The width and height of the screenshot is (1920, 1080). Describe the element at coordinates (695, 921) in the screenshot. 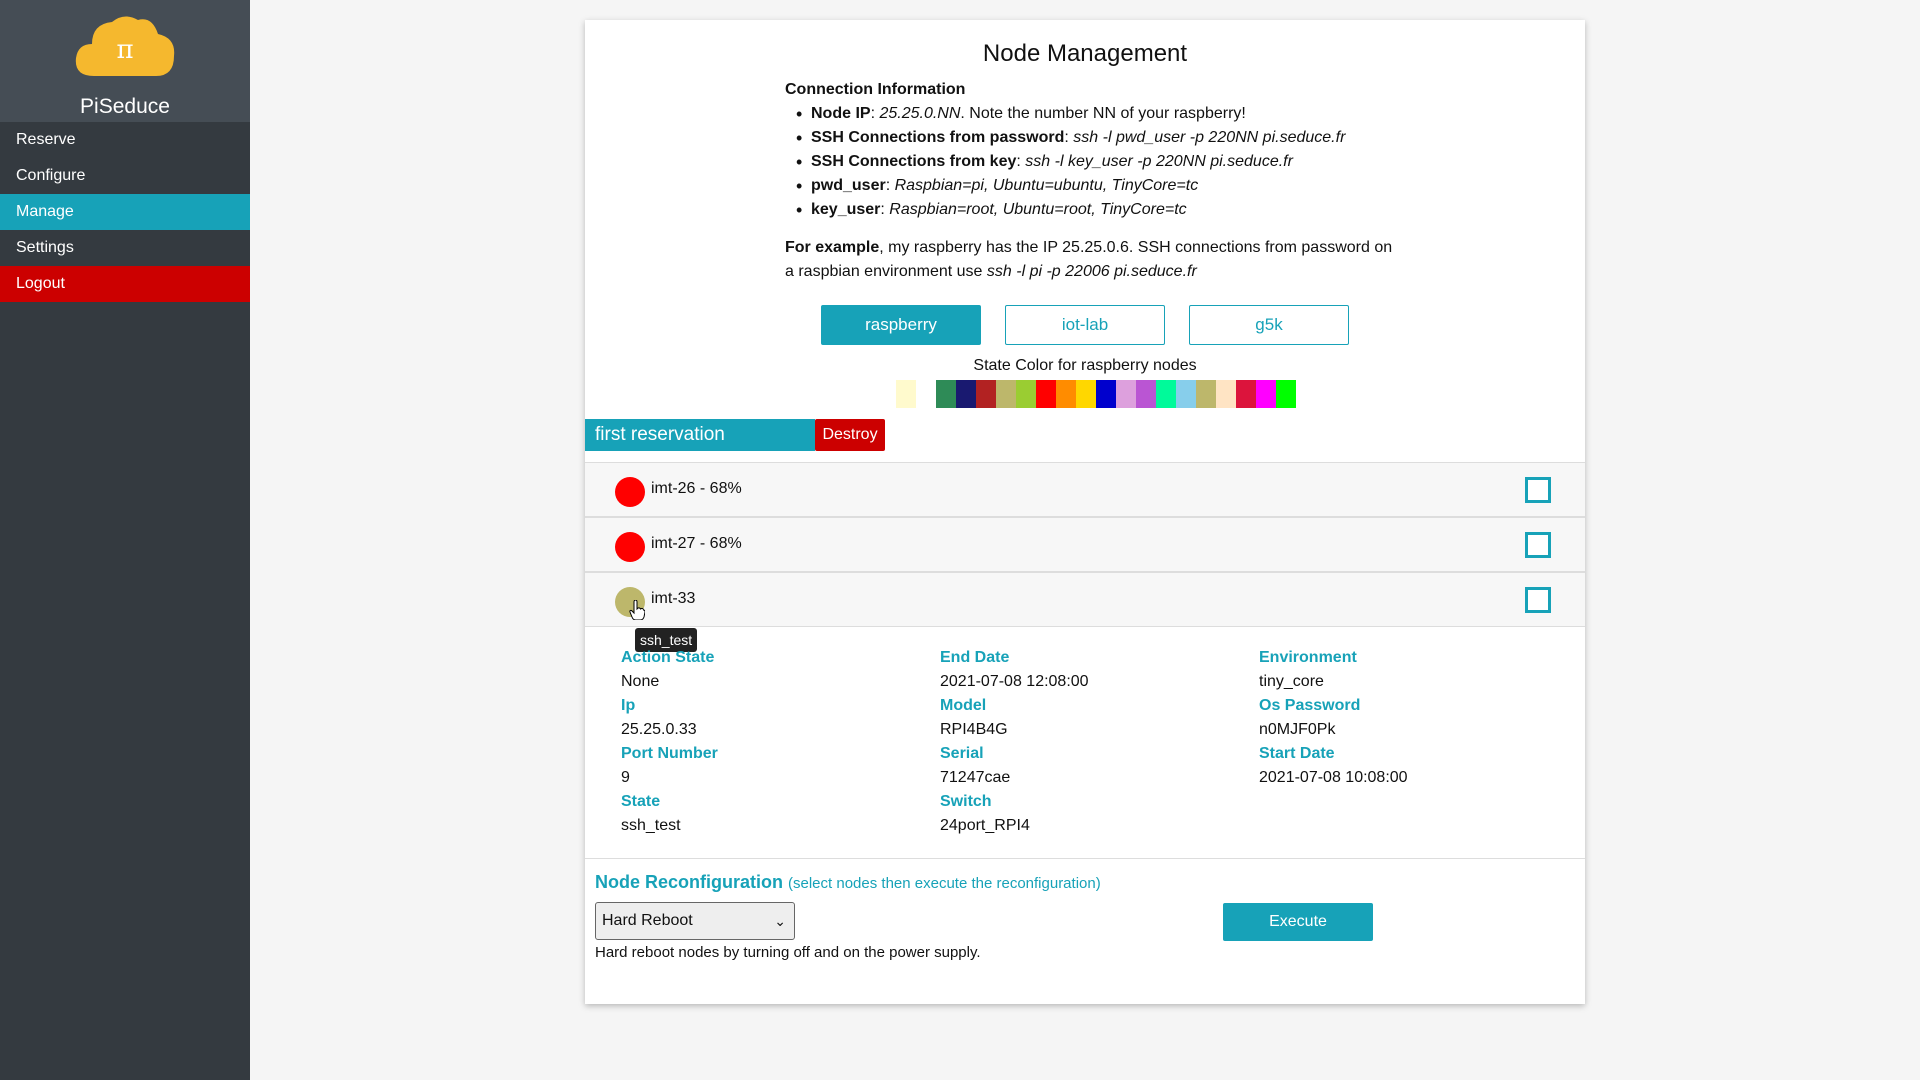

I see `reconfiguration-select: Hard Reboot ⌄` at that location.